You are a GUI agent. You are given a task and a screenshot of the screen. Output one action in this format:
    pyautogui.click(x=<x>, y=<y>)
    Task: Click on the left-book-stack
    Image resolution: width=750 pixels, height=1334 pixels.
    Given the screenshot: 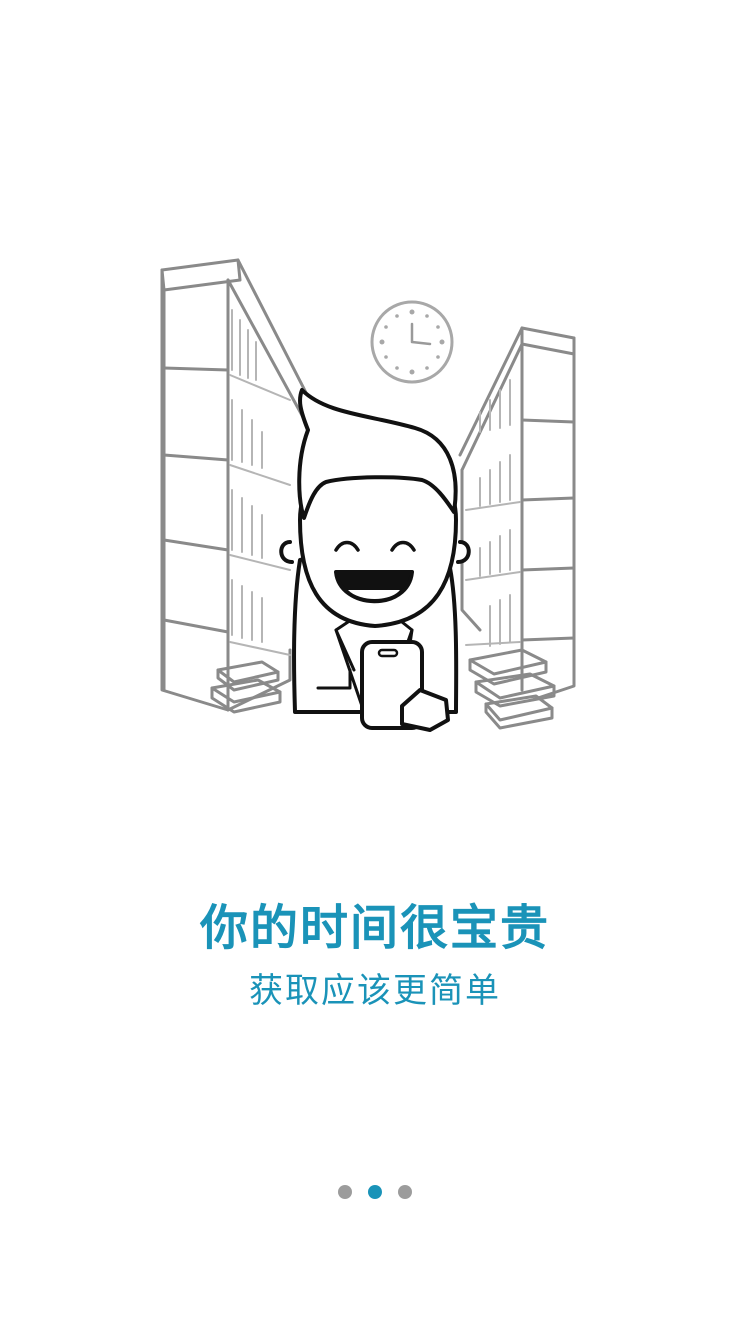 What is the action you would take?
    pyautogui.click(x=246, y=687)
    